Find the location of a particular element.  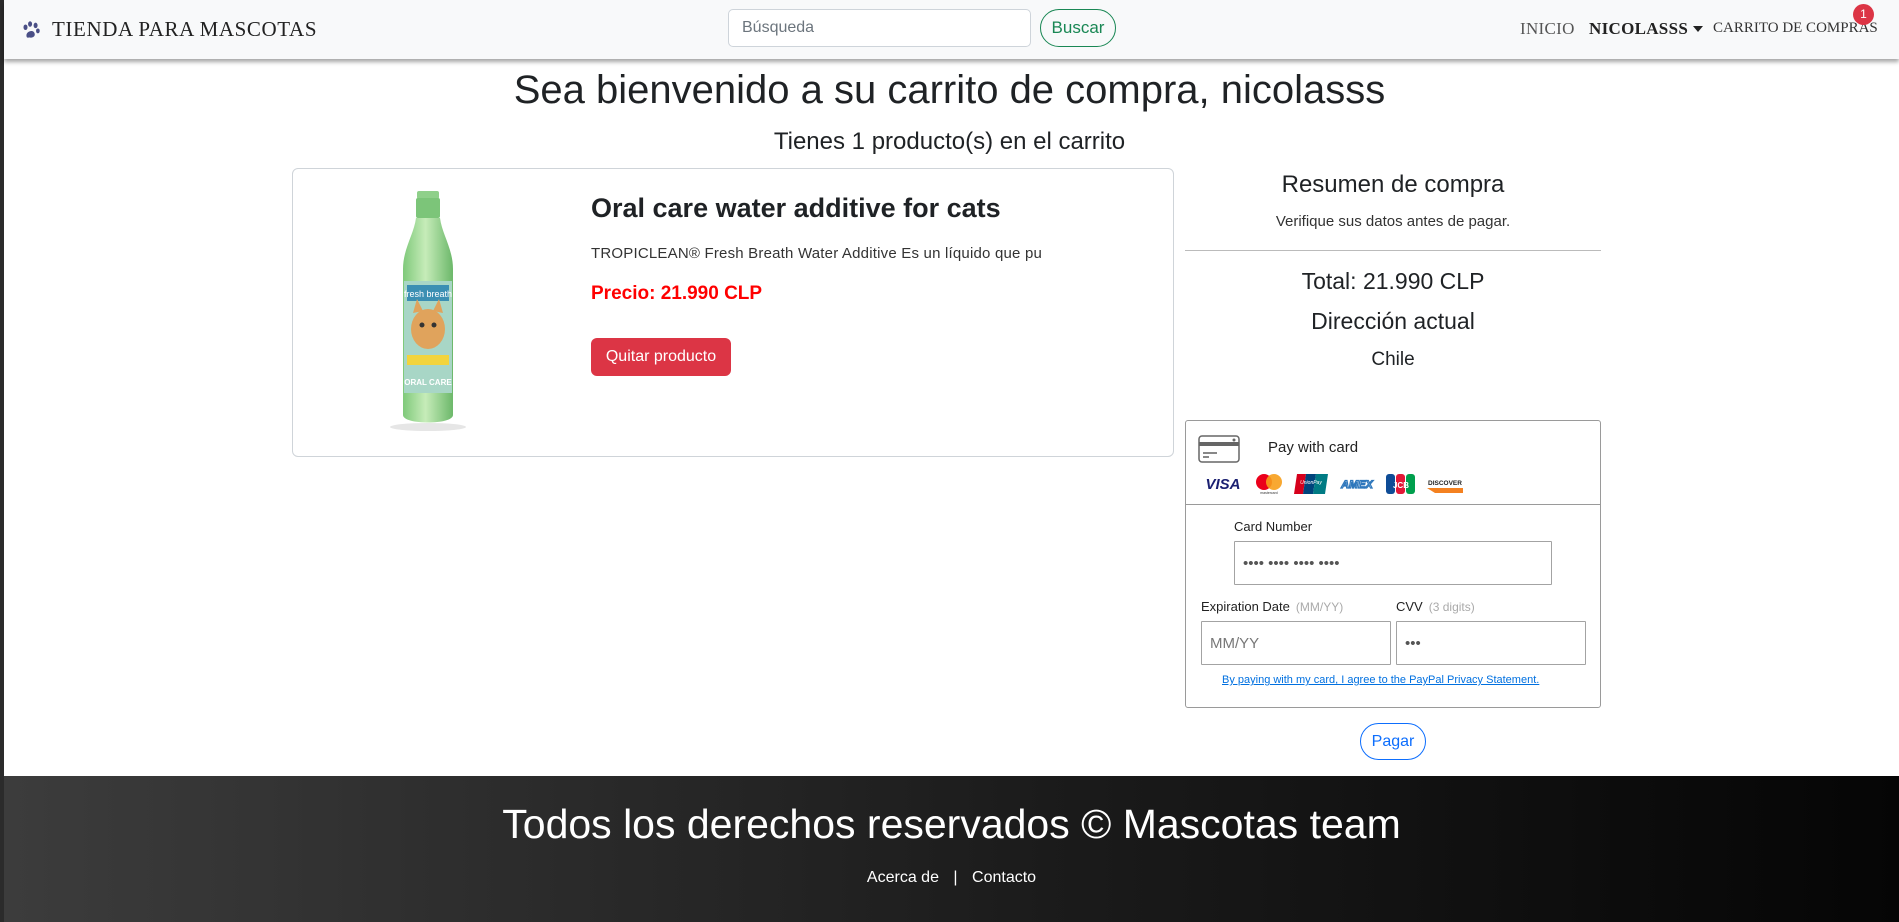

remove-product-button: Quitar producto is located at coordinates (661, 357).